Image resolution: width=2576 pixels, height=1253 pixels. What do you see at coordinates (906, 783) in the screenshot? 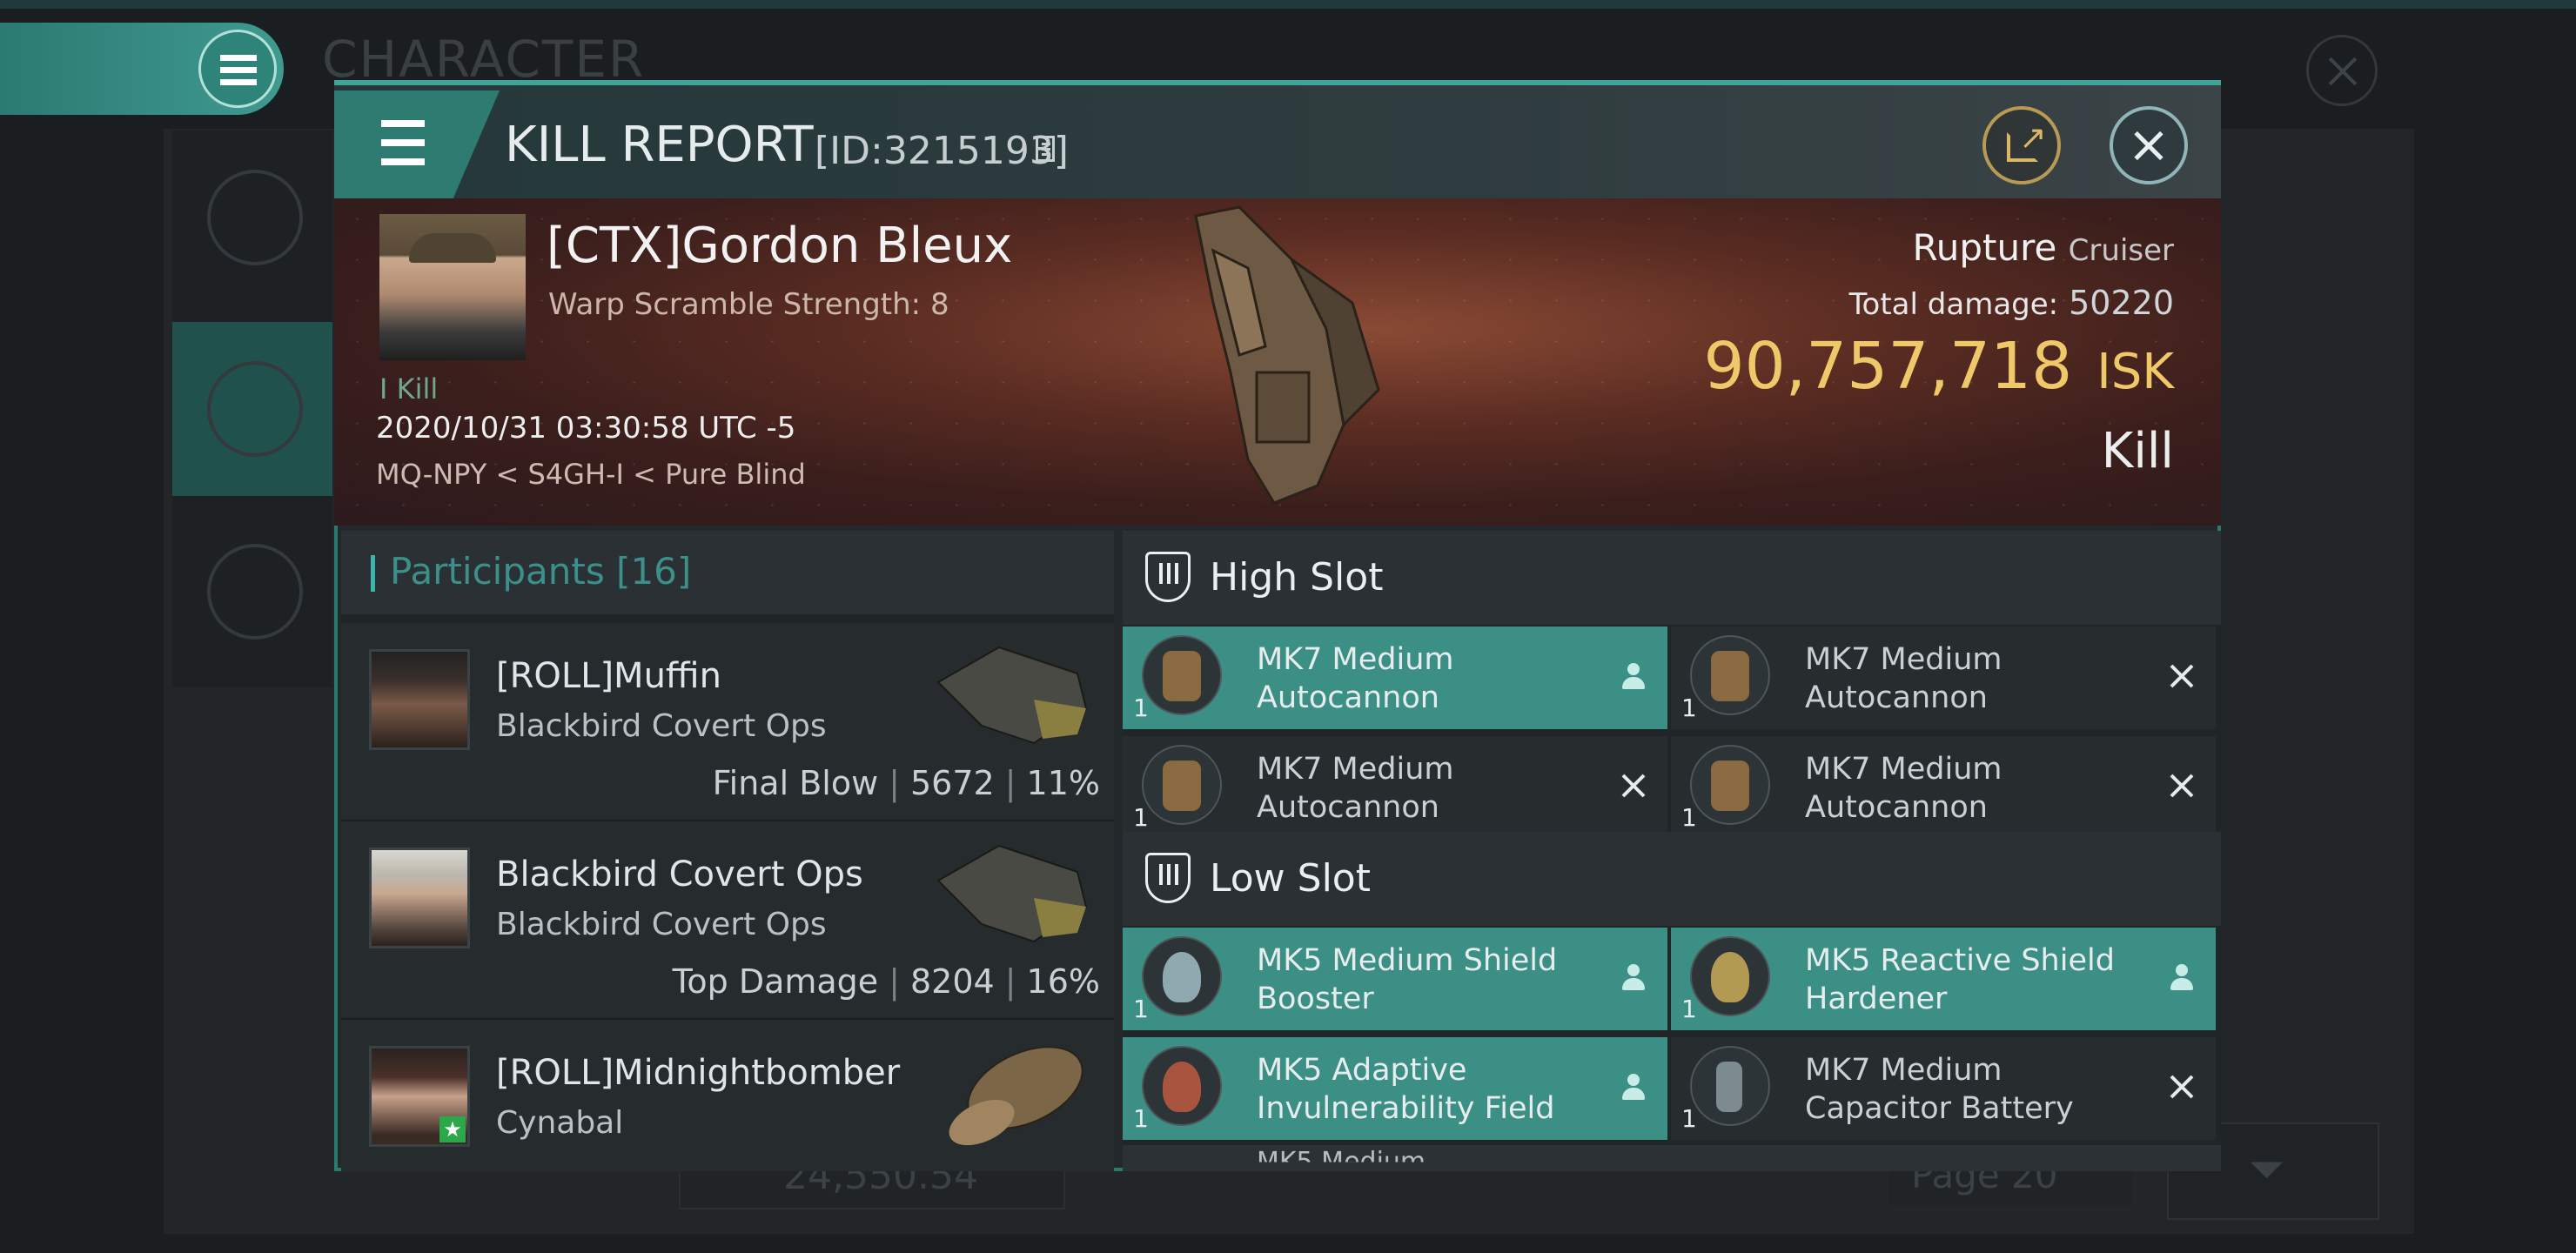
I see `participant-stats: Final Blow | 5672 | 11%` at bounding box center [906, 783].